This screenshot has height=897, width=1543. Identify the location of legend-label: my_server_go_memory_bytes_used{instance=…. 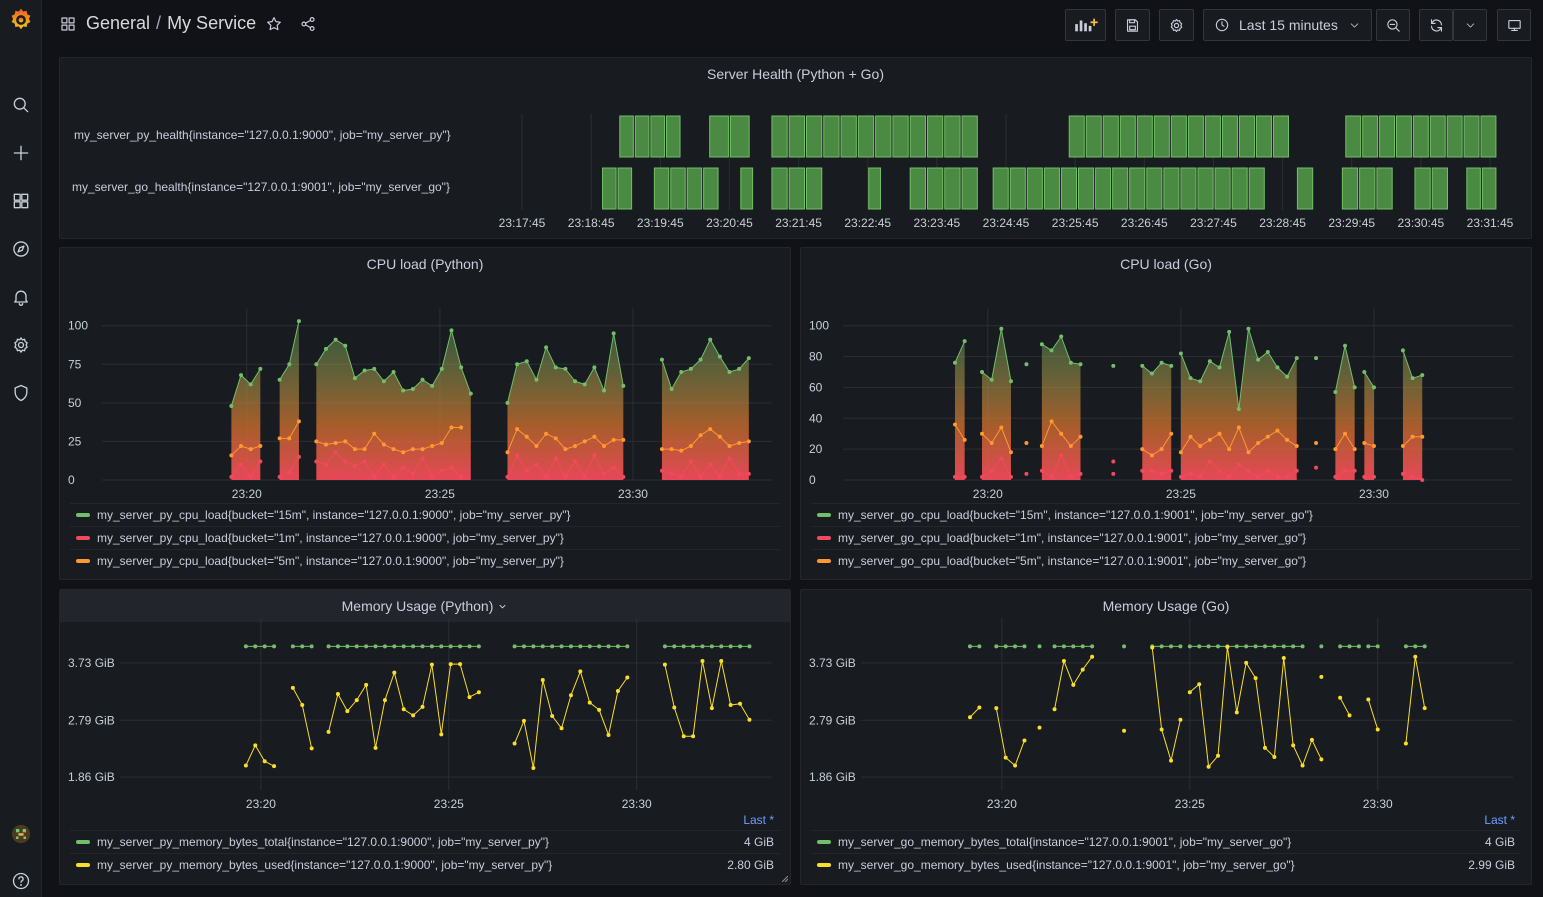
(1066, 865).